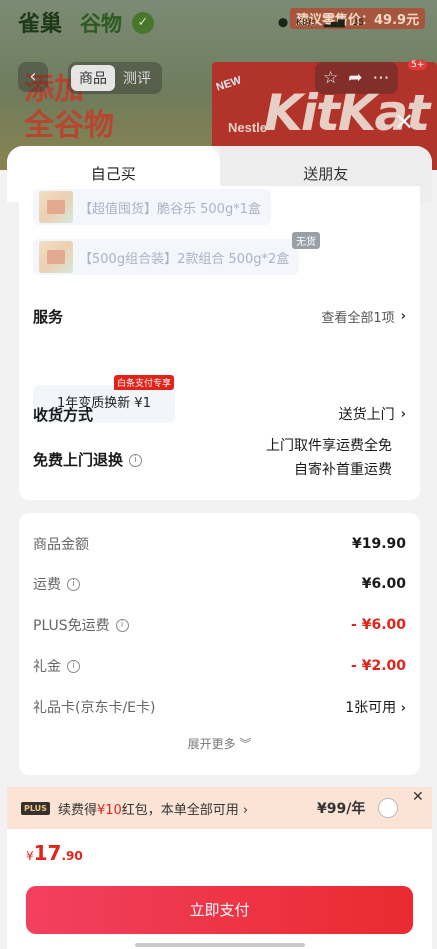  I want to click on total-integer: 17, so click(47, 853).